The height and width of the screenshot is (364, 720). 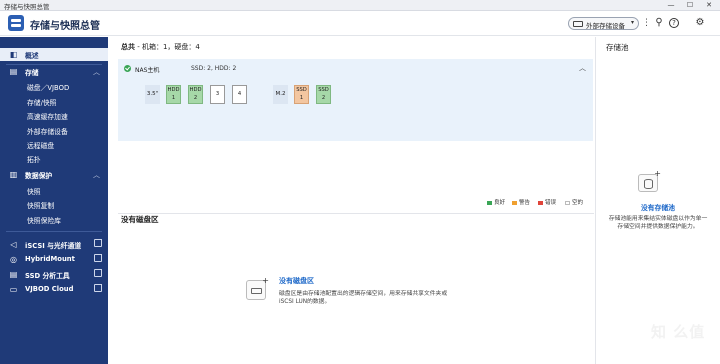 I want to click on sidebar-item-hybridmount: ◎ HybridMount, so click(x=54, y=259).